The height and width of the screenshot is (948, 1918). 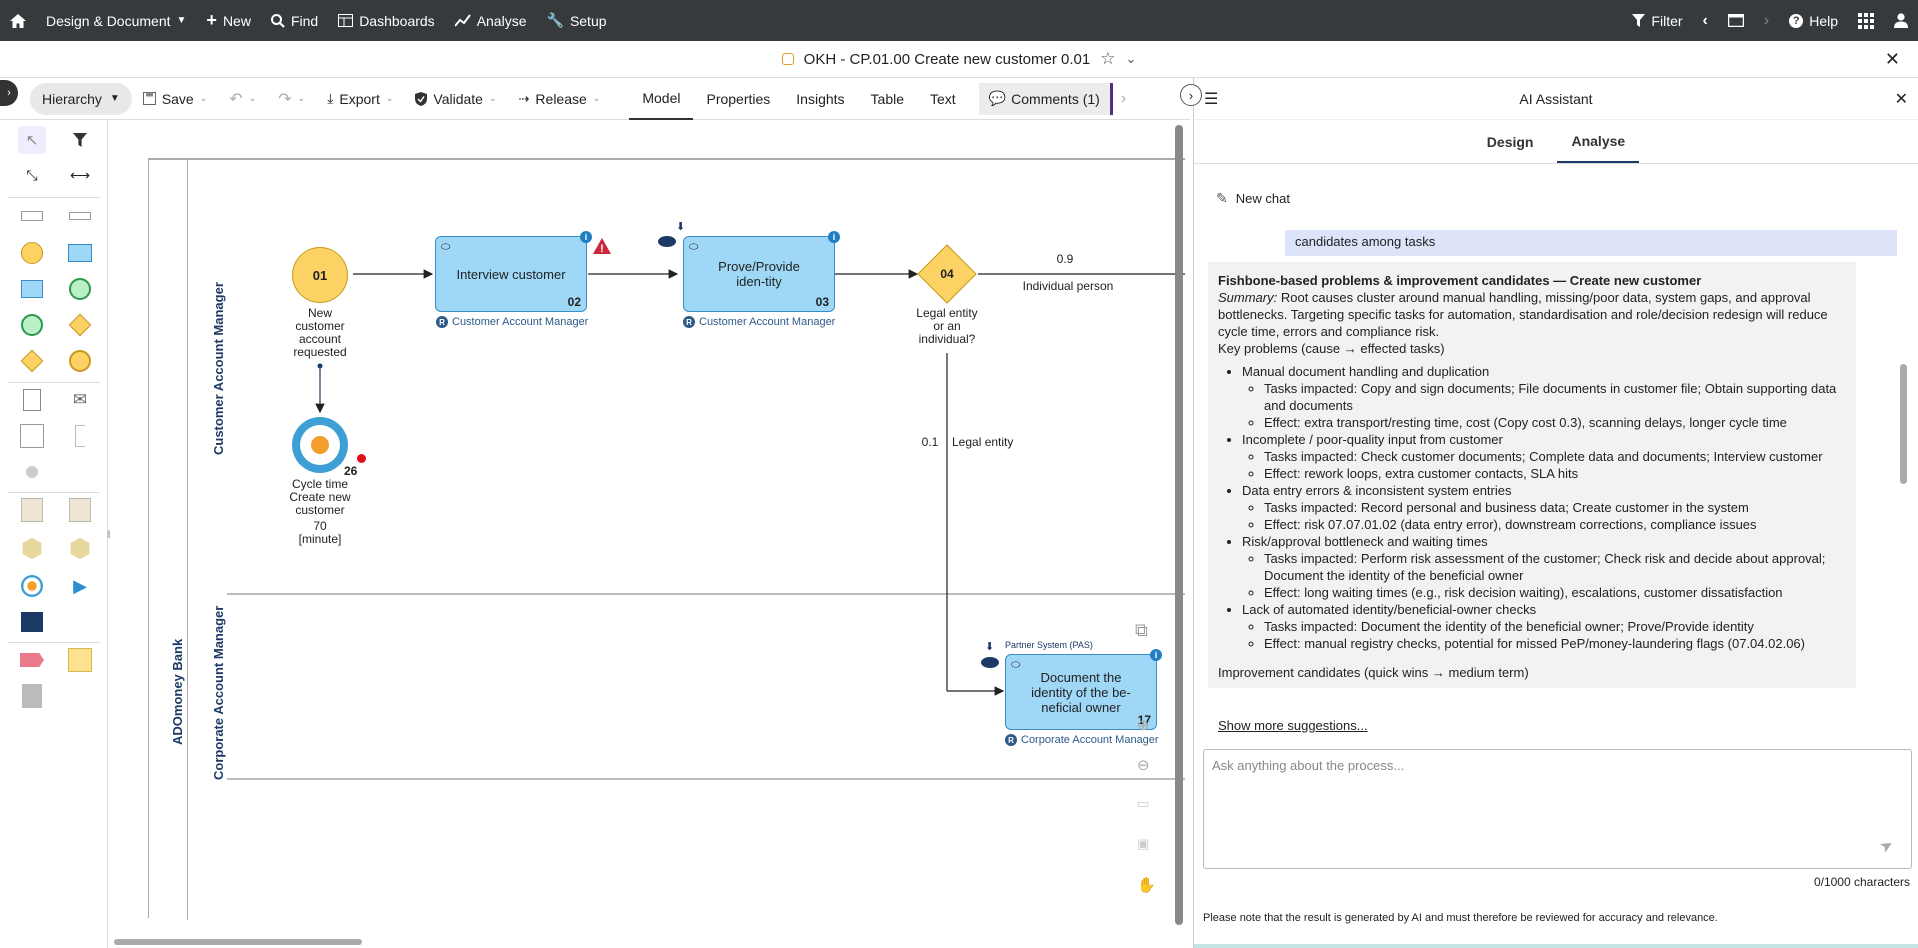 What do you see at coordinates (32, 472) in the screenshot?
I see `dot-shape` at bounding box center [32, 472].